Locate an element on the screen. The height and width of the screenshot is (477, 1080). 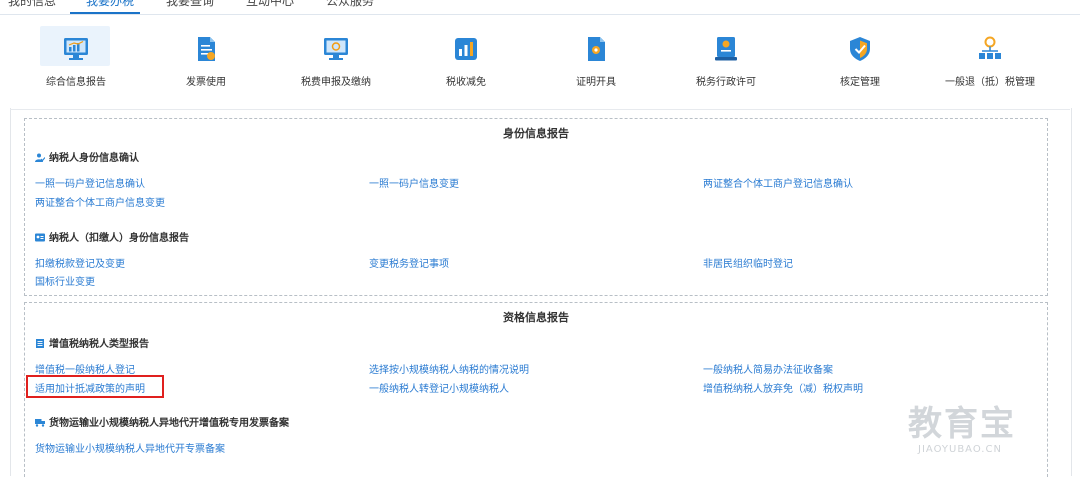
certificate-icon is located at coordinates (596, 49).